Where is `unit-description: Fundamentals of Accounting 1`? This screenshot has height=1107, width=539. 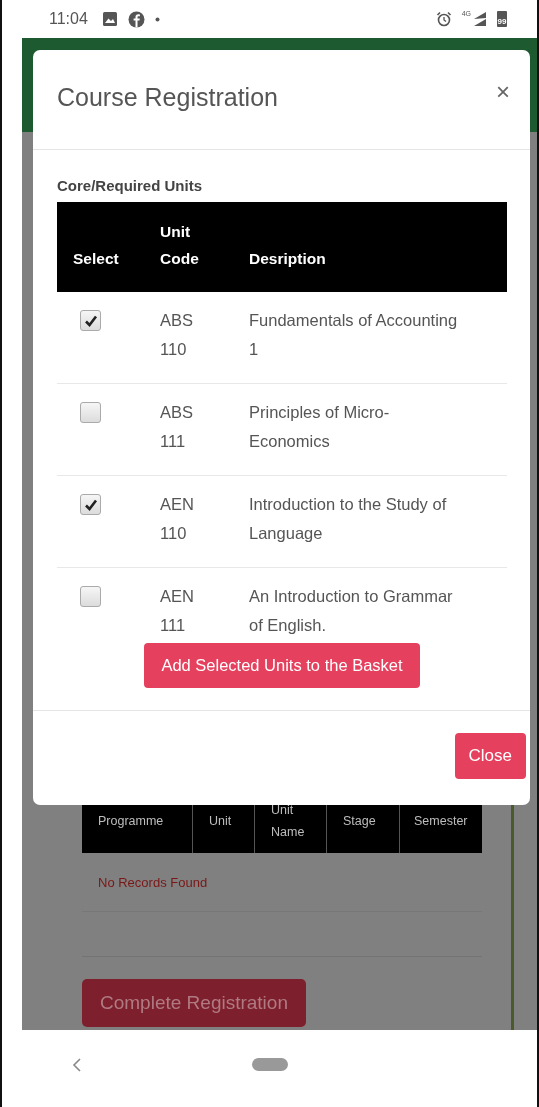 unit-description: Fundamentals of Accounting 1 is located at coordinates (353, 335).